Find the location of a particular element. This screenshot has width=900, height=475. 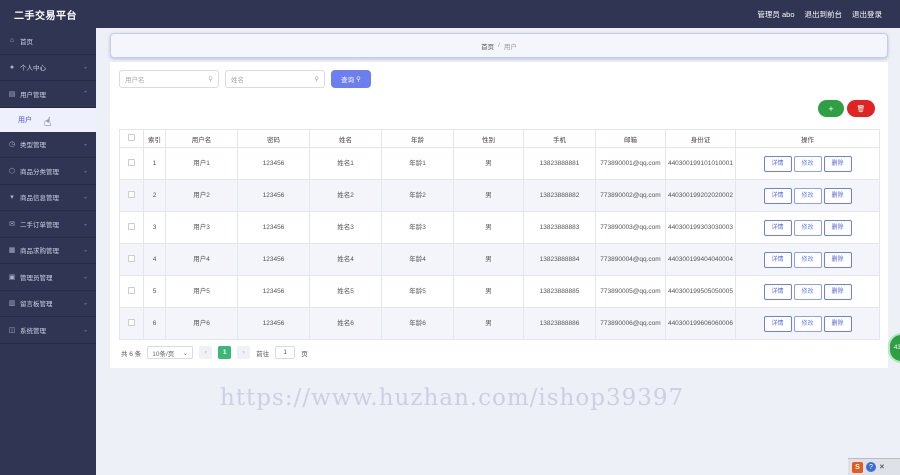

close-icon: ✕ is located at coordinates (882, 467).